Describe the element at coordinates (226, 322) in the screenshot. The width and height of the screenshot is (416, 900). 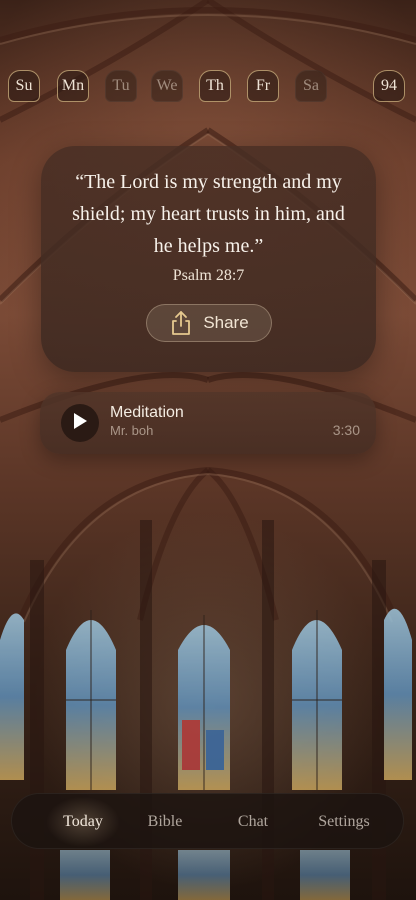
I see `share-label: Share` at that location.